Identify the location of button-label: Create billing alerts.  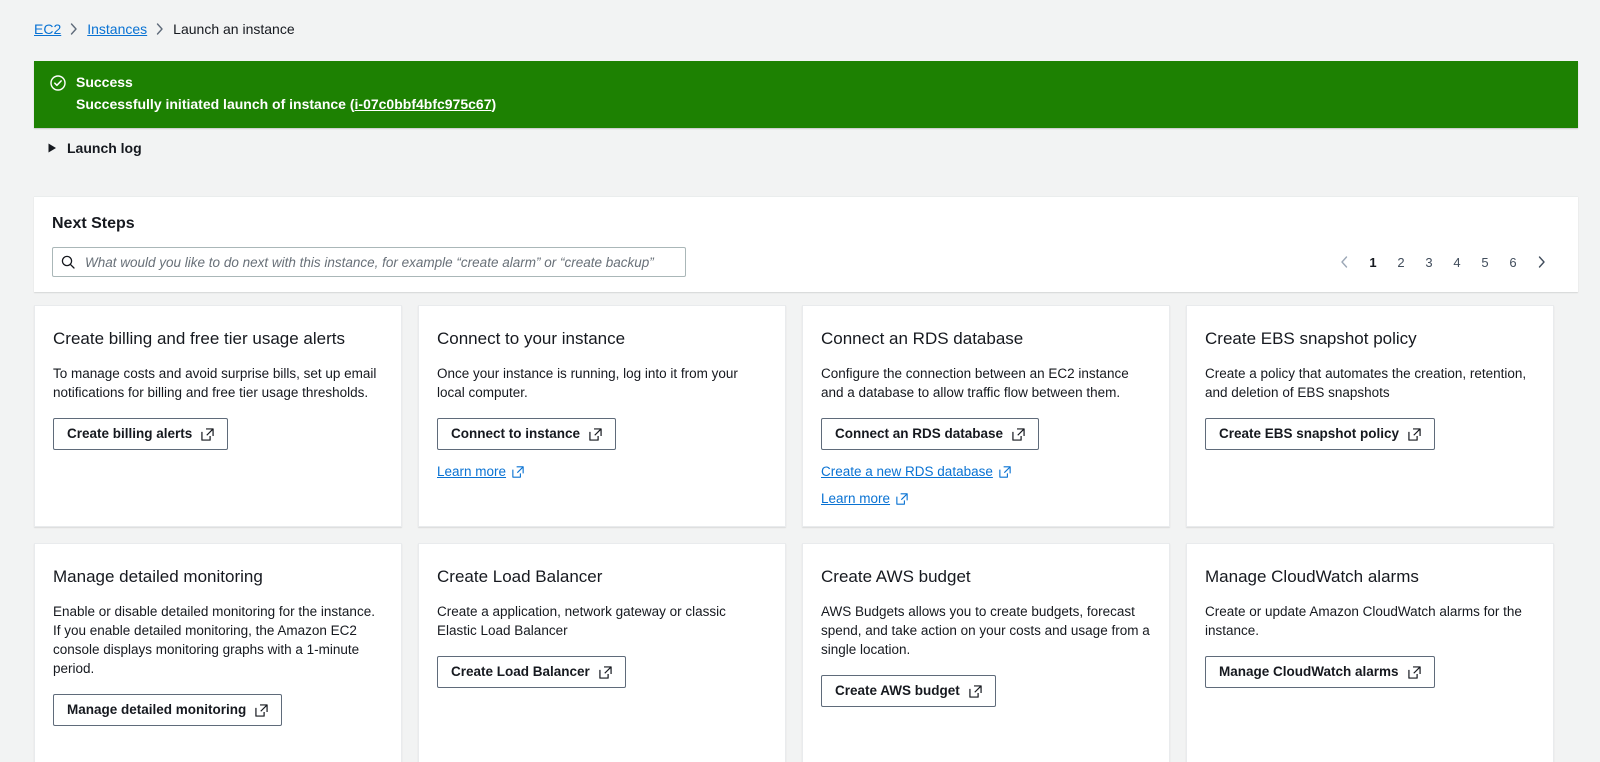
(130, 433).